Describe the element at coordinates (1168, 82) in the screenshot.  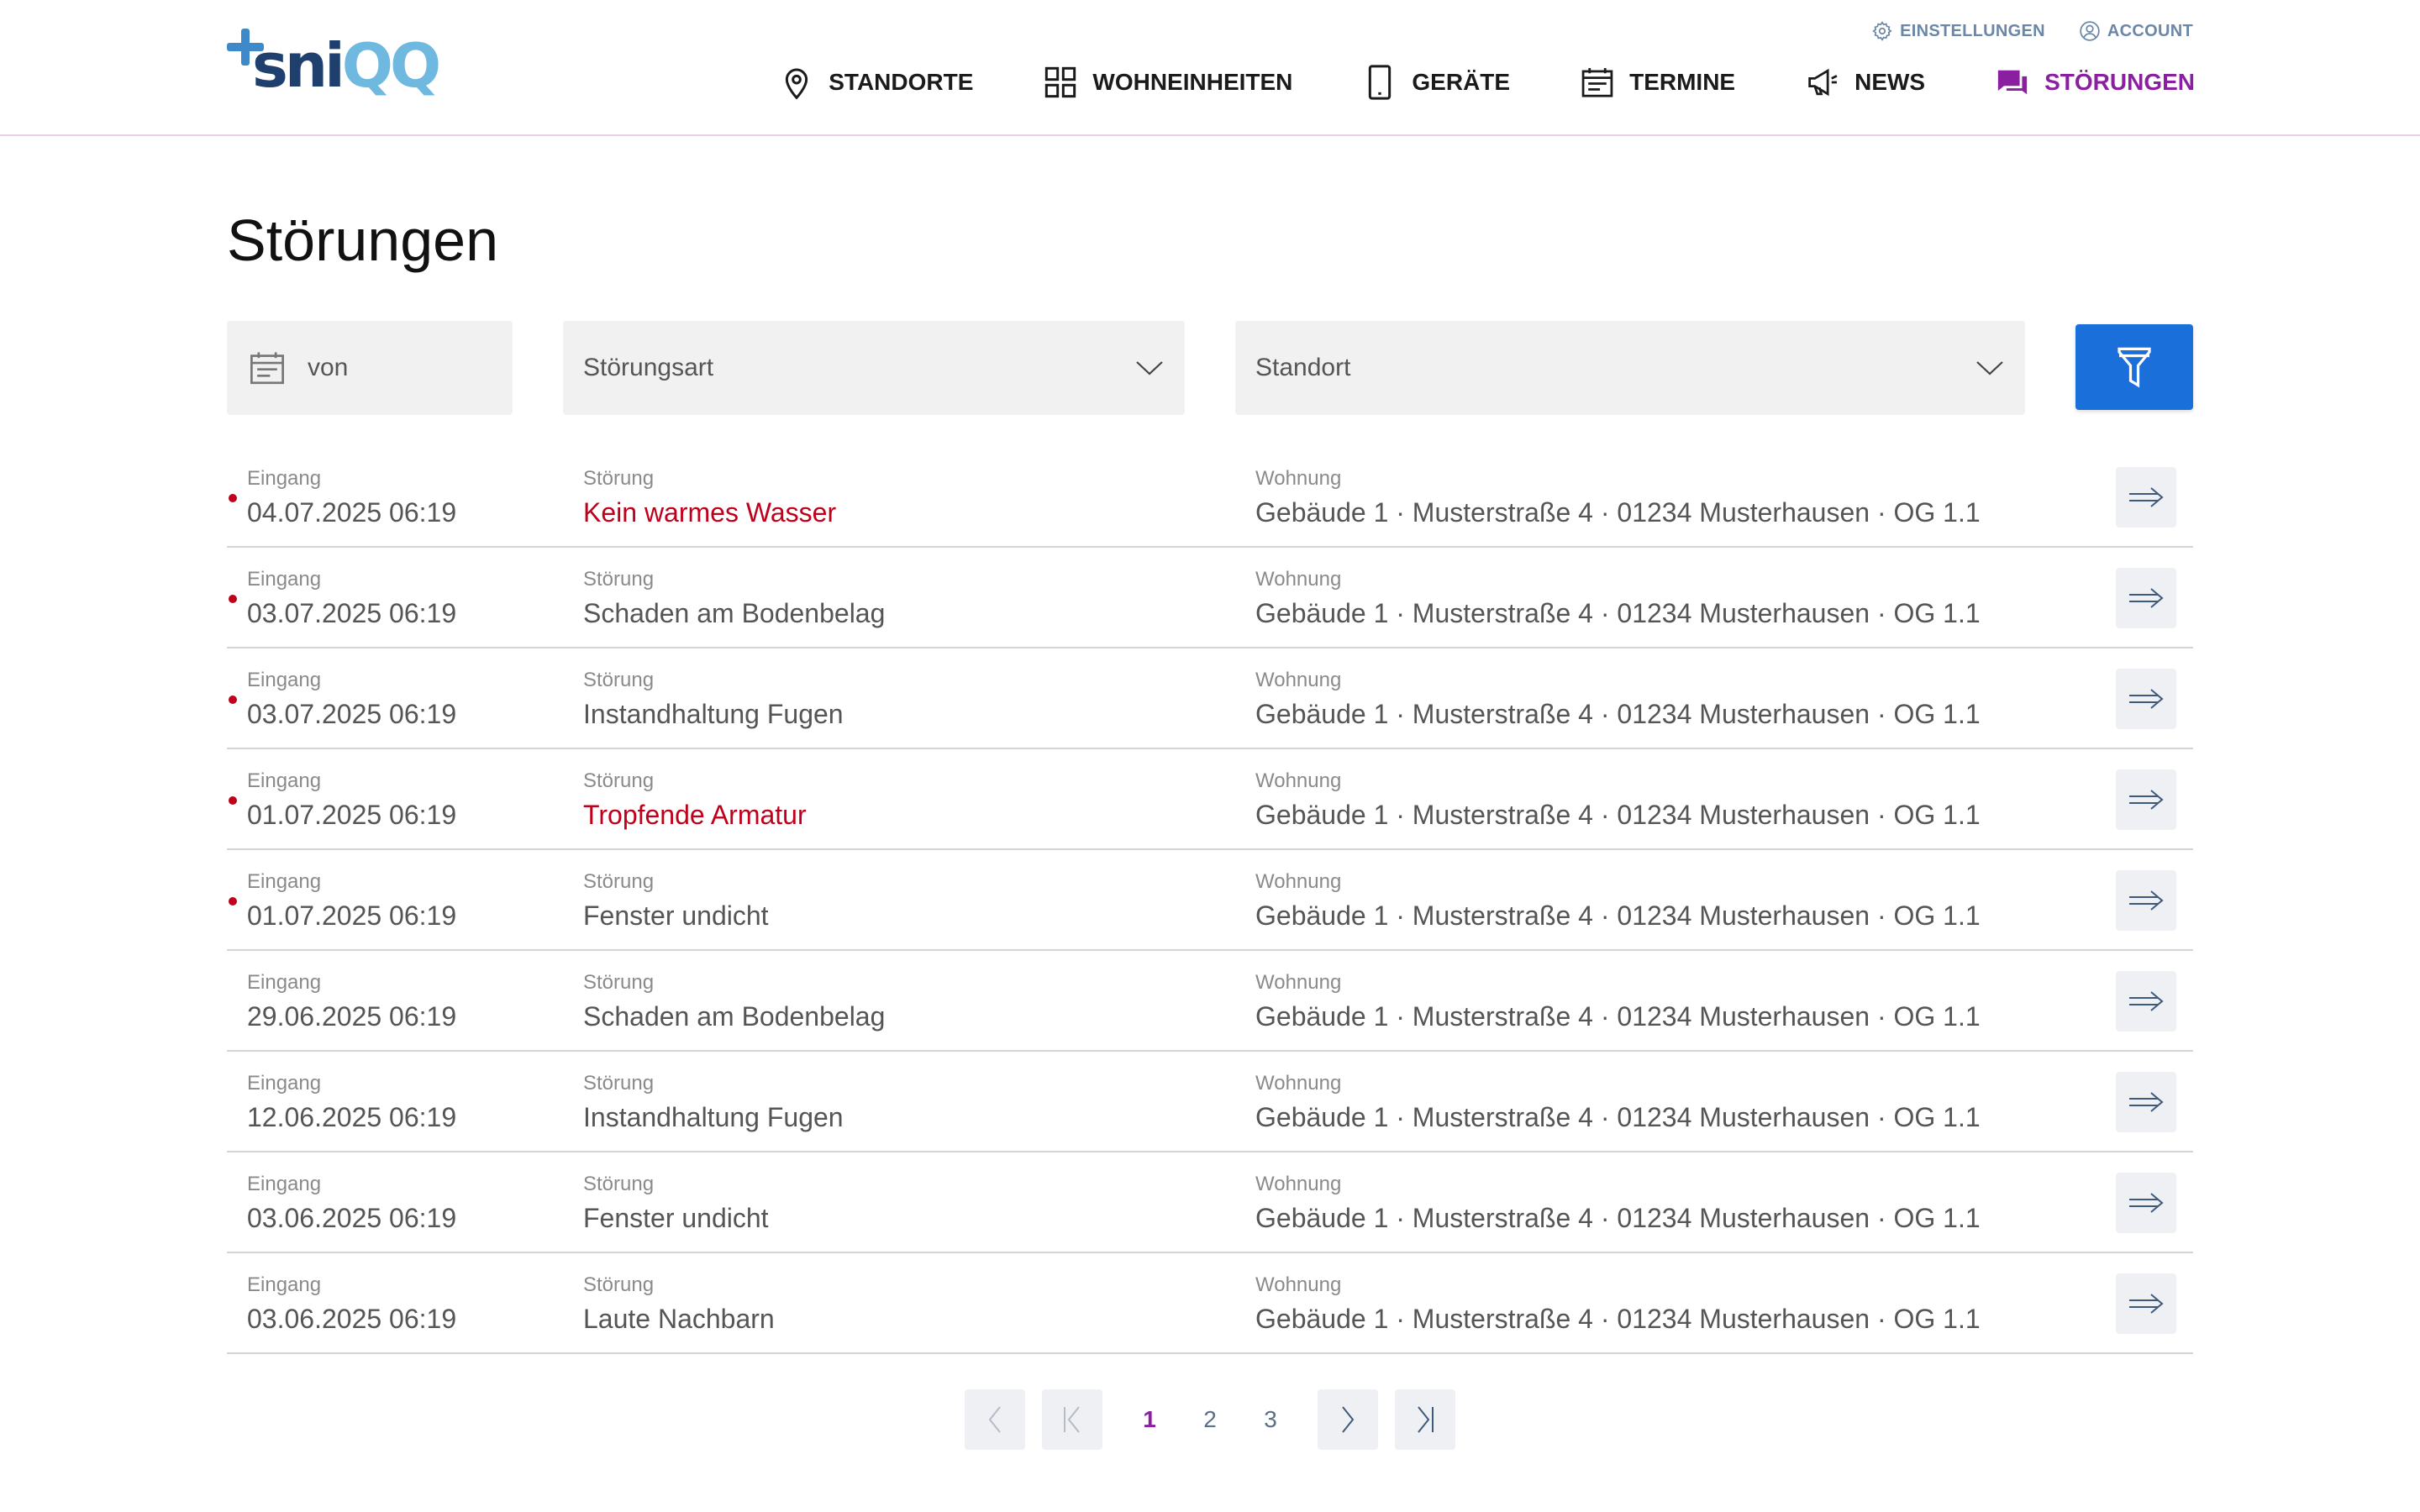
I see `nav-item-wohneinheiten: WOHNEINHEITEN` at that location.